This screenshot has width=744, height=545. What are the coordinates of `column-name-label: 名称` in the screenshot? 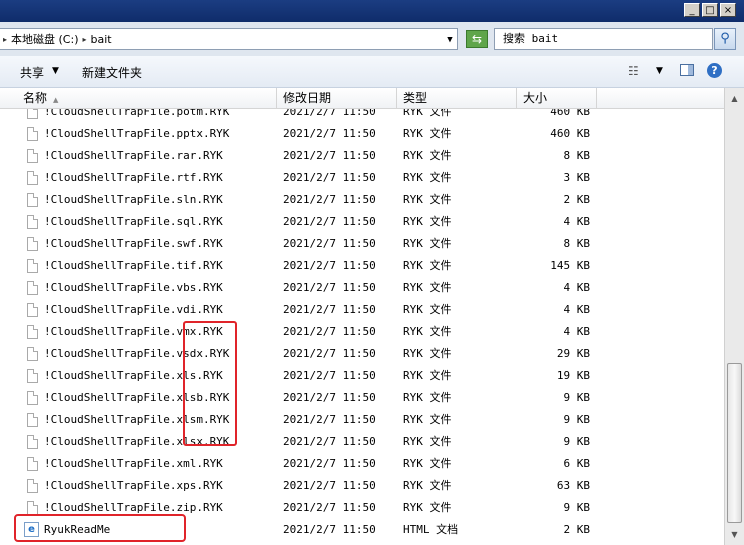 It's located at (35, 98).